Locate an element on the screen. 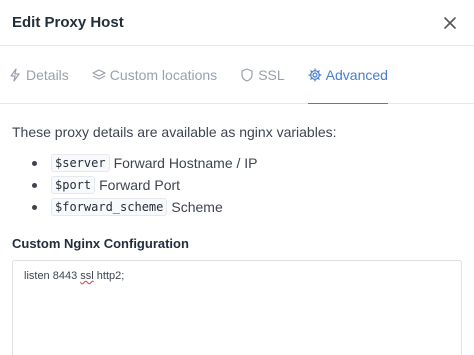  variable-description: Forward Hostname / IP is located at coordinates (185, 163).